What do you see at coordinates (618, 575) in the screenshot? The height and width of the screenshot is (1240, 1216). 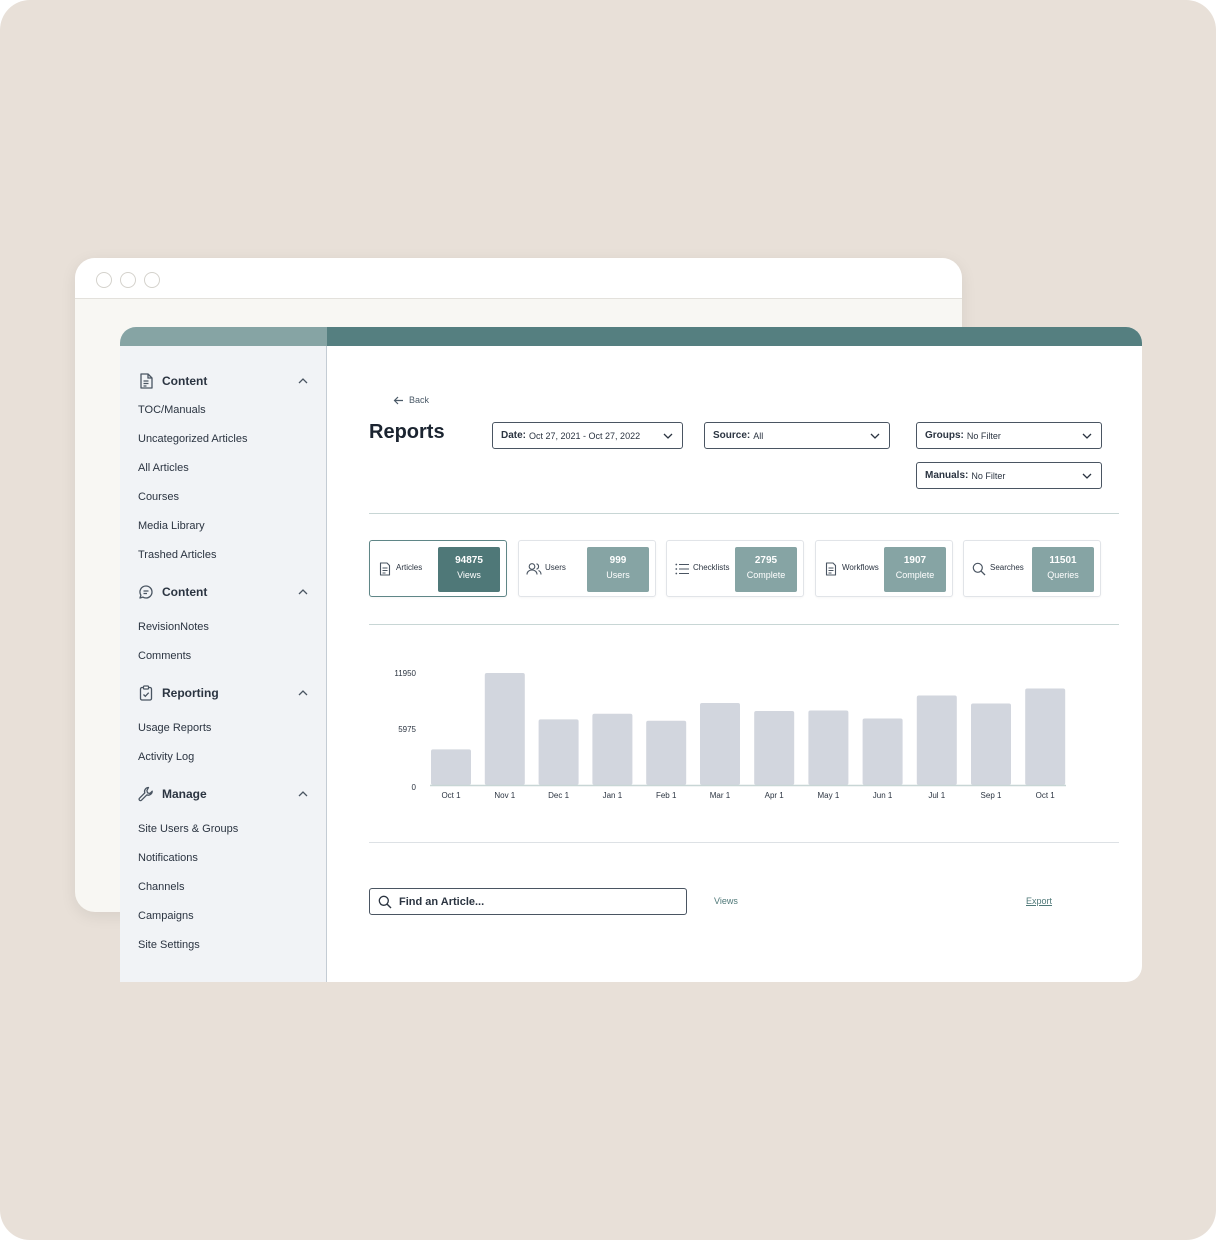 I see `stat-unit: Users` at bounding box center [618, 575].